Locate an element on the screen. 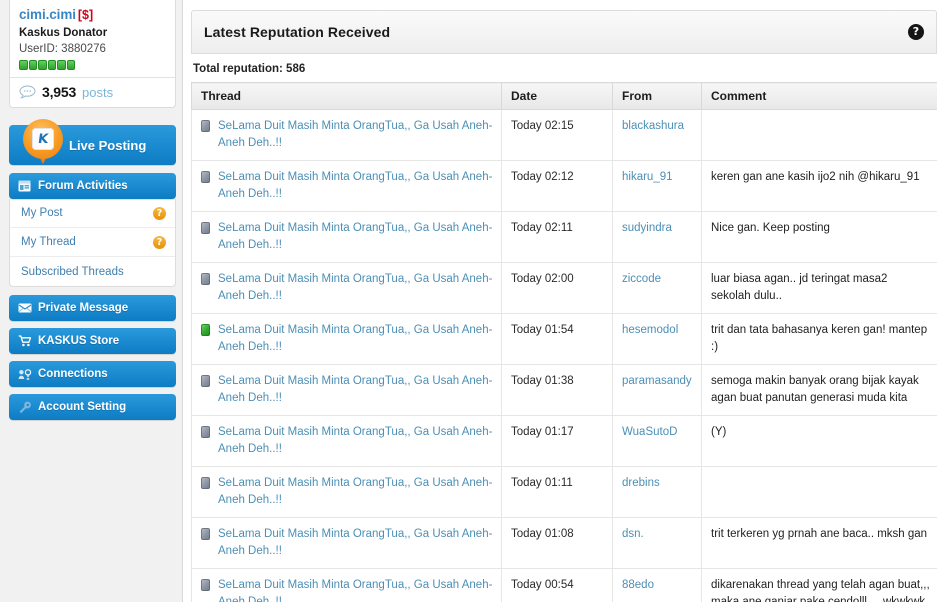 This screenshot has width=937, height=602. cell-date: Today 01:17 is located at coordinates (557, 441).